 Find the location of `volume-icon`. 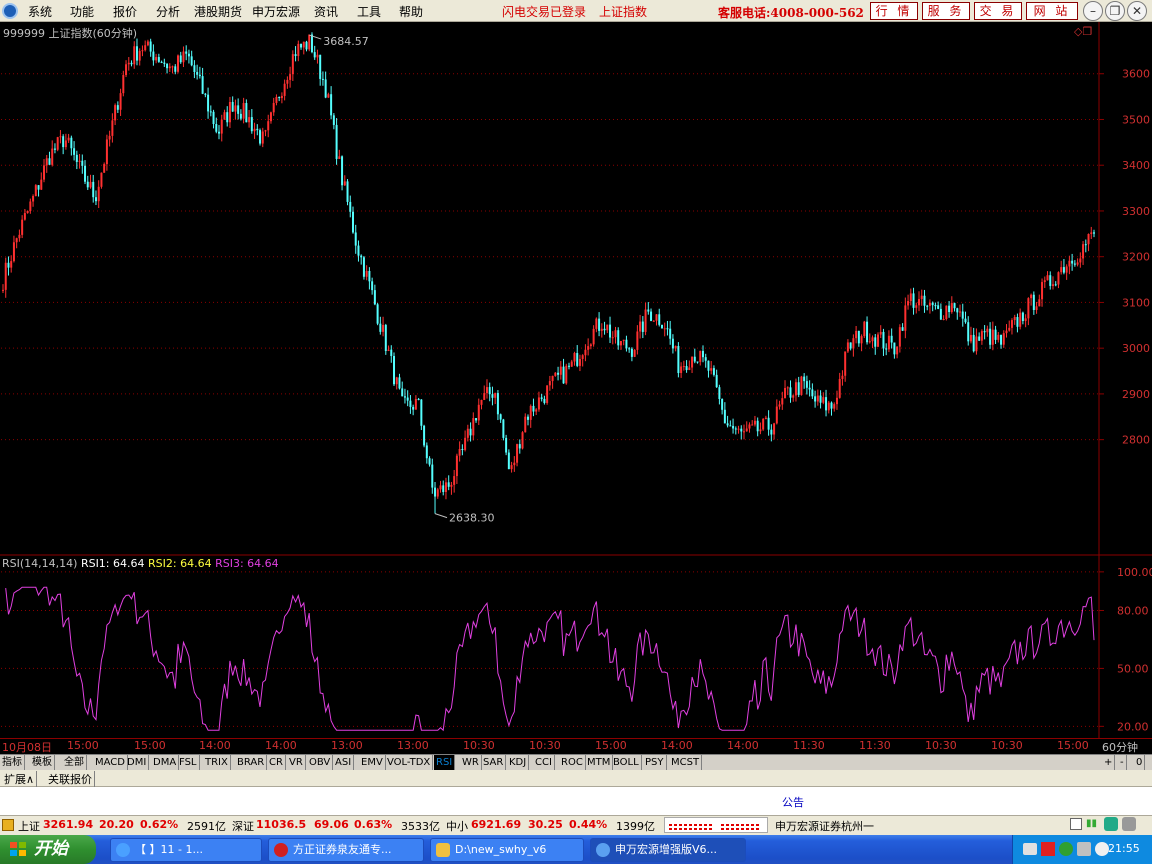

volume-icon is located at coordinates (1102, 849).